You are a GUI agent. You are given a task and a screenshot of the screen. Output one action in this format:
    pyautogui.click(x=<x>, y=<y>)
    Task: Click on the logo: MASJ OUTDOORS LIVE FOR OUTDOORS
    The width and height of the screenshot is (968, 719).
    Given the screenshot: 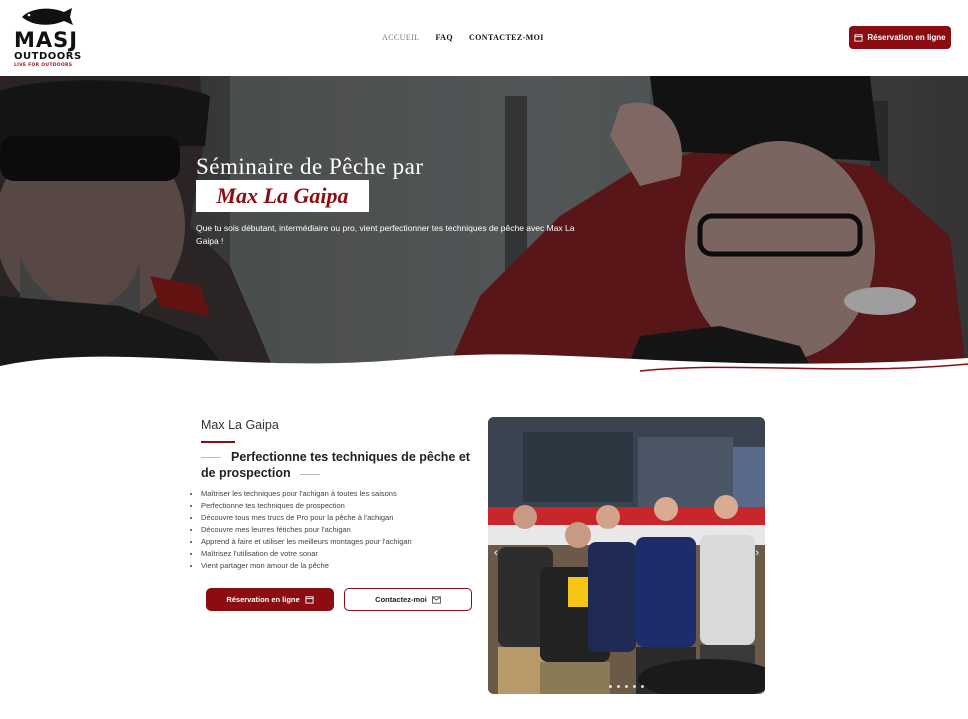 What is the action you would take?
    pyautogui.click(x=47, y=39)
    